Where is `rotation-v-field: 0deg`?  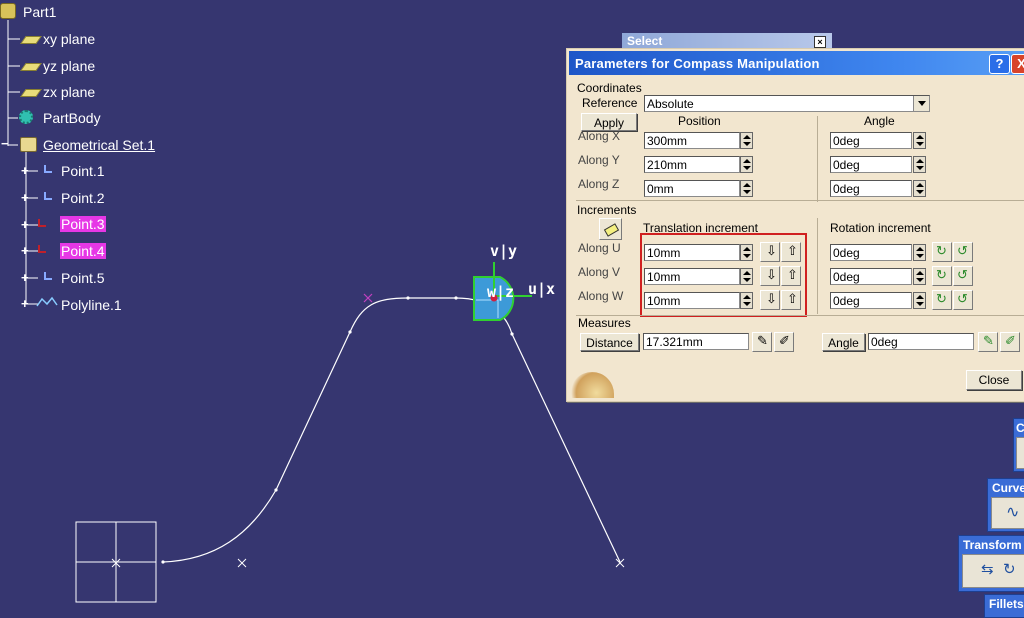 rotation-v-field: 0deg is located at coordinates (871, 276).